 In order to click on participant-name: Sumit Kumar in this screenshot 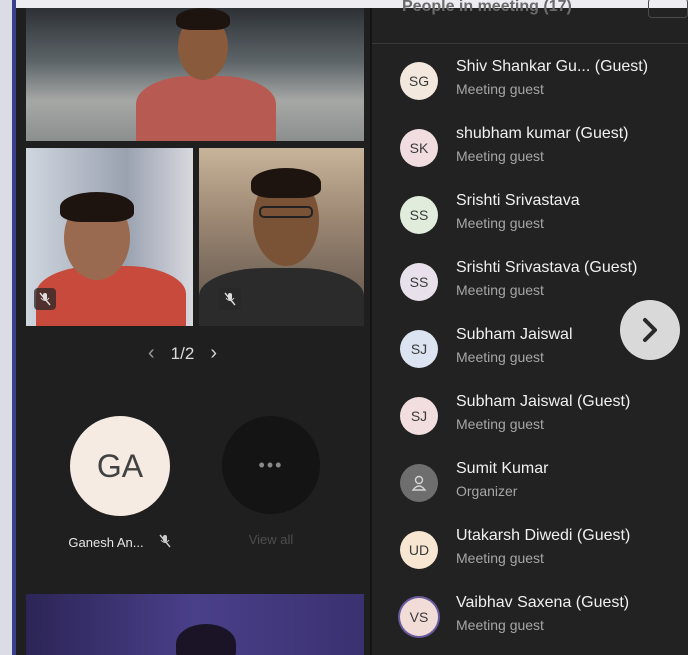, I will do `click(502, 468)`.